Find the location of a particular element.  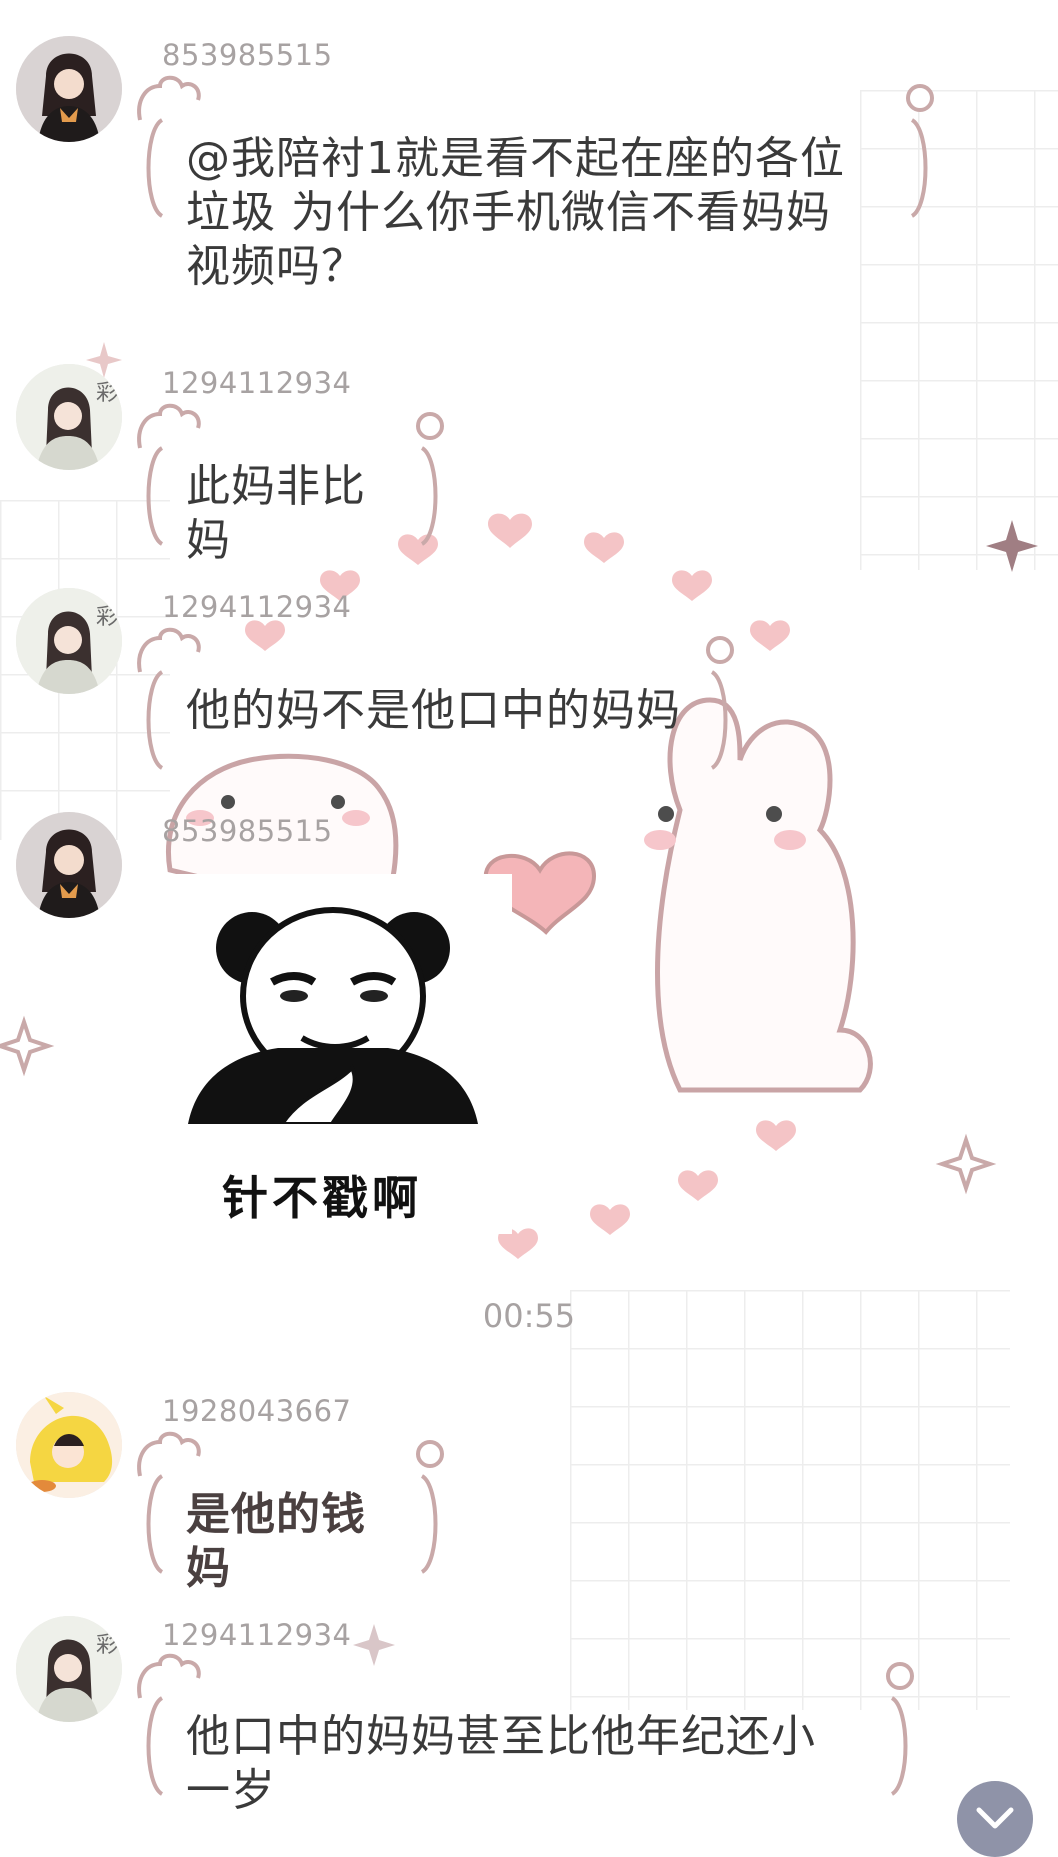

message-text-line: 他的妈不是他口中的妈妈 is located at coordinates (433, 710).